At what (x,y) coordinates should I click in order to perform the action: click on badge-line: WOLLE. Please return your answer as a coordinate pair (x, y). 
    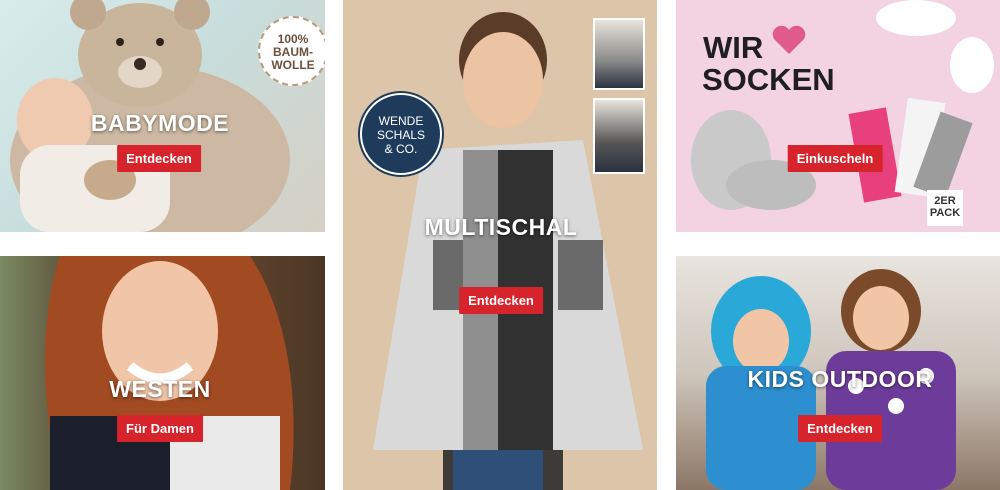
    Looking at the image, I should click on (293, 65).